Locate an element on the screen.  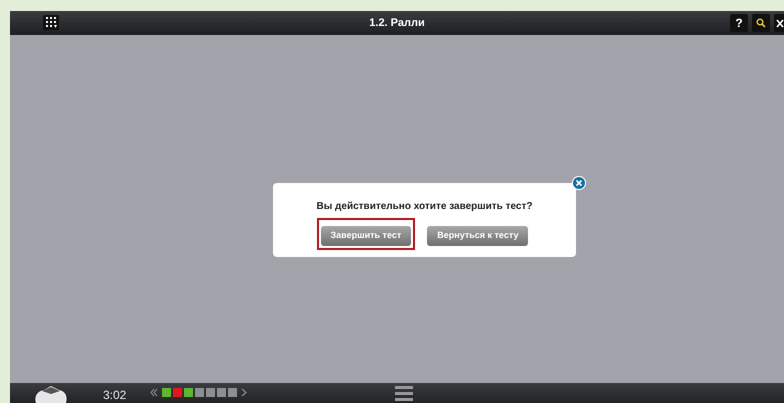
menu-icon is located at coordinates (404, 394).